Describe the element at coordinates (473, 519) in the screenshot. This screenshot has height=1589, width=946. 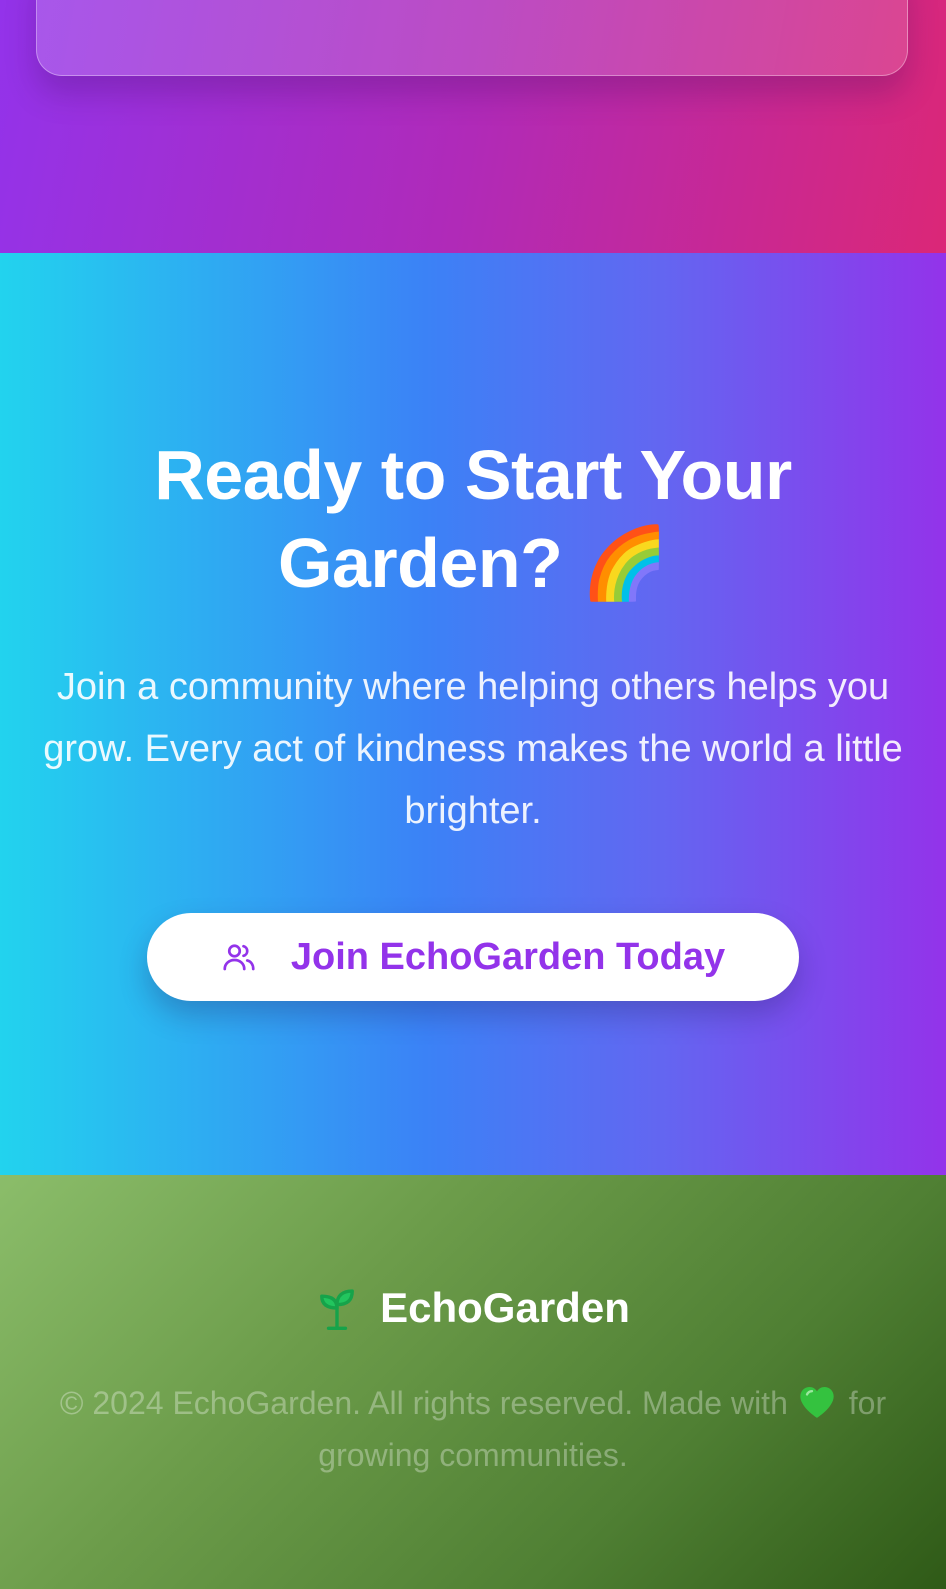
I see `cta-title: Ready to Start Your Garden? 🌈` at that location.